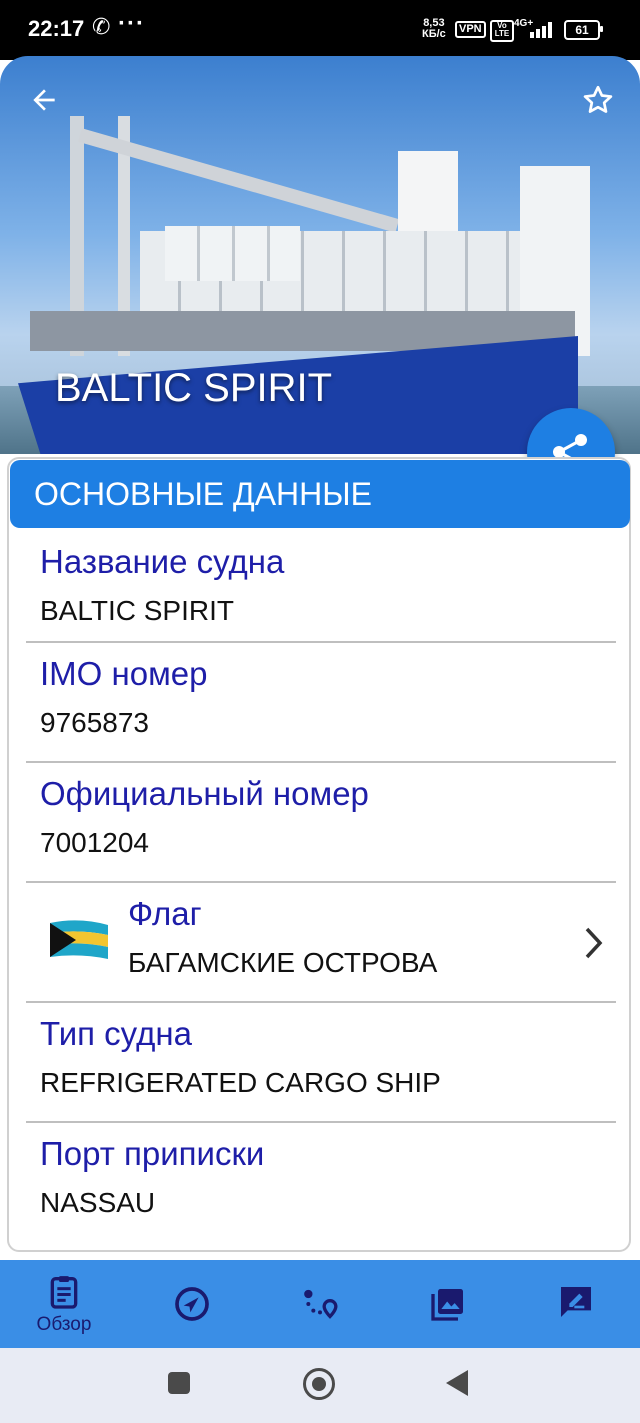 Image resolution: width=640 pixels, height=1423 pixels. I want to click on nav-overview-label: Обзор, so click(64, 1324).